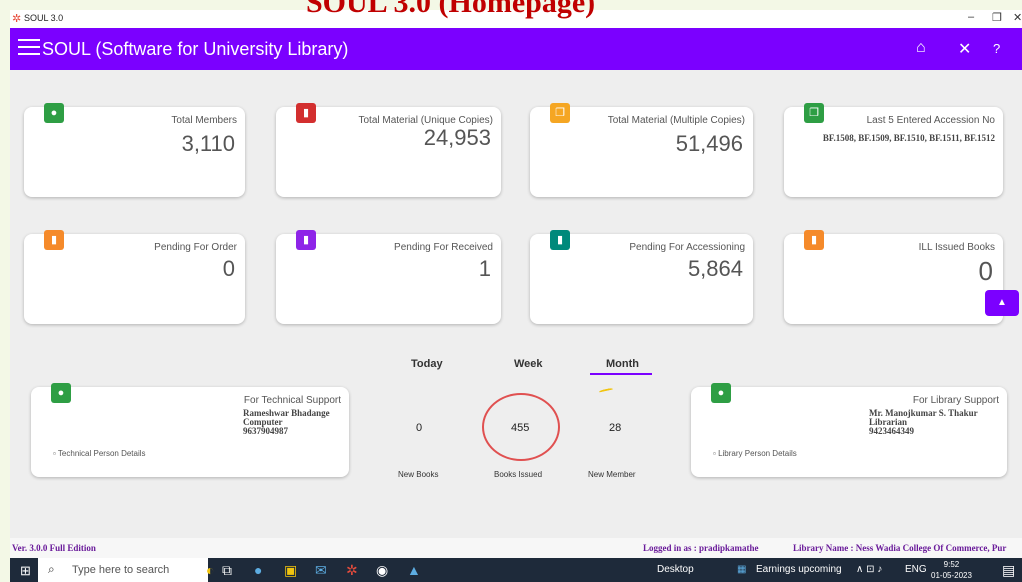  What do you see at coordinates (17, 19) in the screenshot?
I see `soul-logo-icon: ✲` at bounding box center [17, 19].